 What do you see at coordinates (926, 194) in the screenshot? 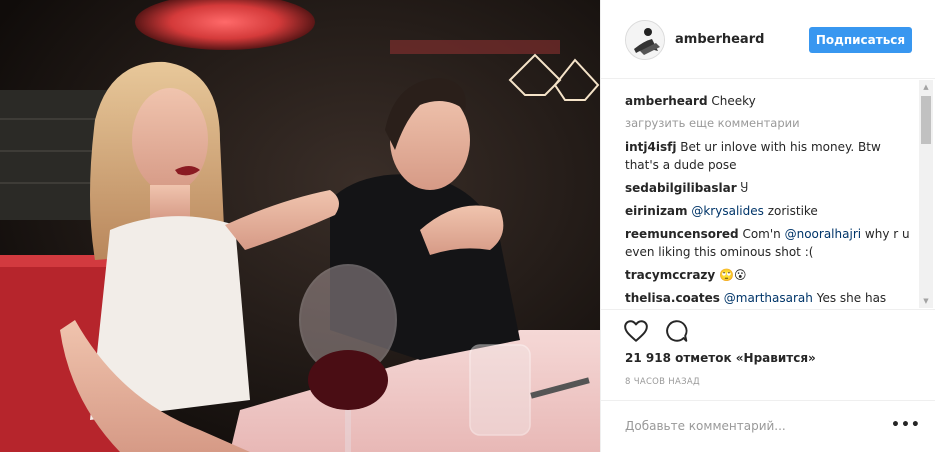
I see `comments-scrollbar: ▲ ▼` at bounding box center [926, 194].